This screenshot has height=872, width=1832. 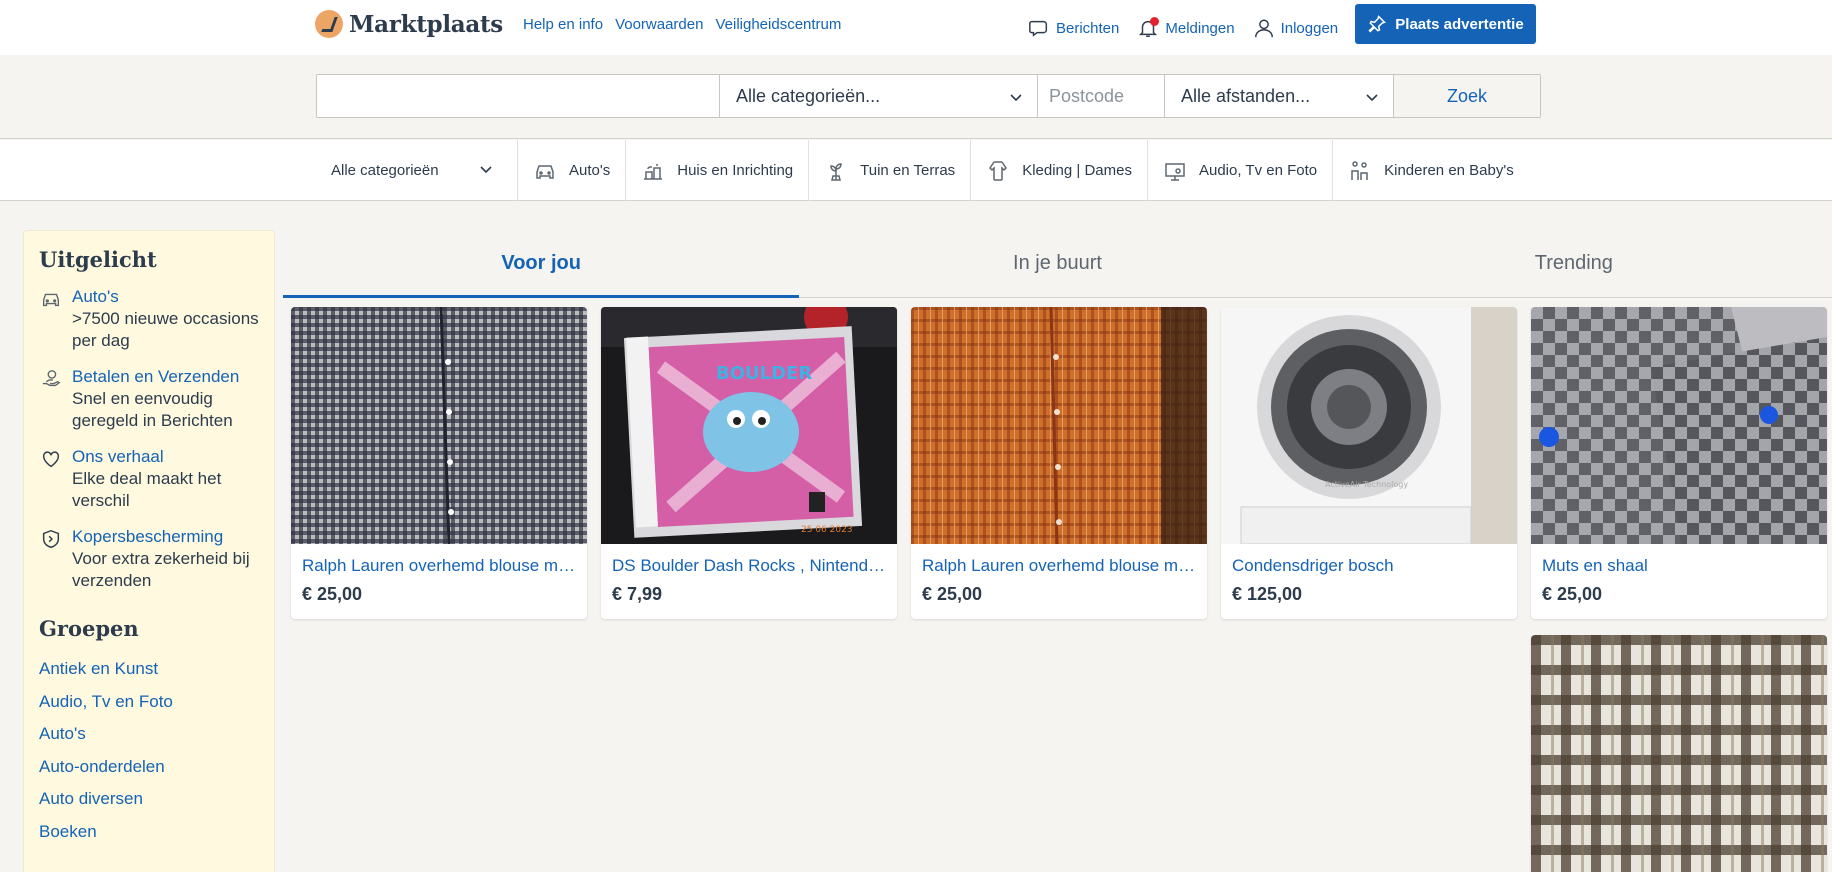 What do you see at coordinates (1064, 565) in the screenshot?
I see `listing-title: Ralph Lauren overhemd blouse maat L` at bounding box center [1064, 565].